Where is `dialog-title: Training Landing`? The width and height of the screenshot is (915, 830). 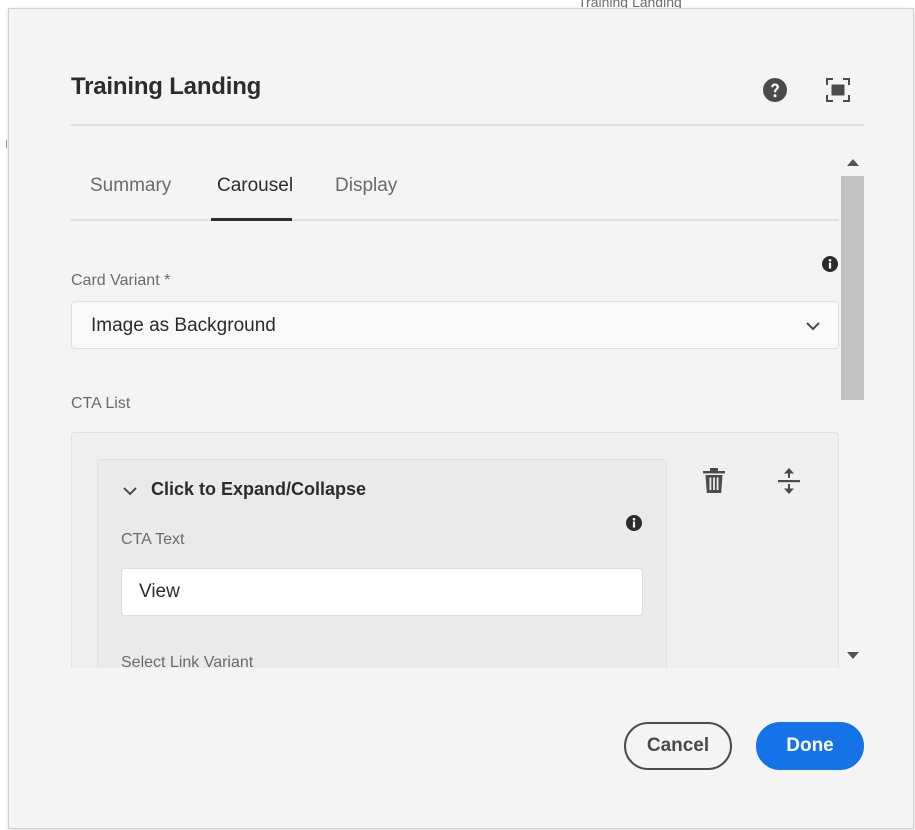
dialog-title: Training Landing is located at coordinates (166, 86).